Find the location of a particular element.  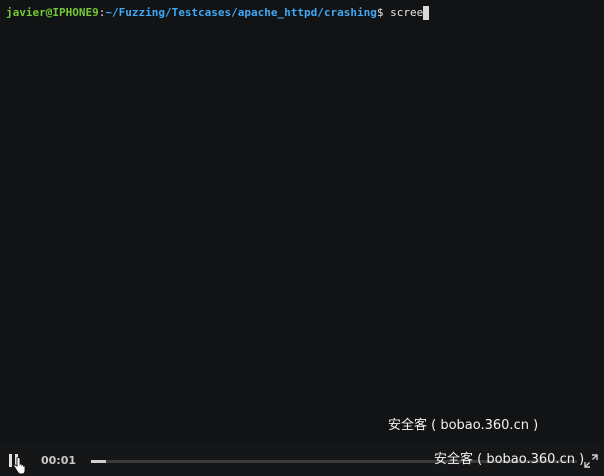

prompt-user-host: javier@IPHONE9 is located at coordinates (52, 12).